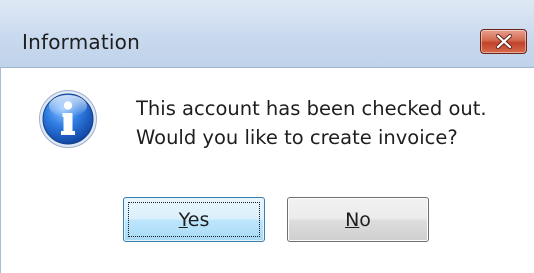 The image size is (534, 273). Describe the element at coordinates (311, 108) in the screenshot. I see `message-line-1: This account has been checked out.` at that location.